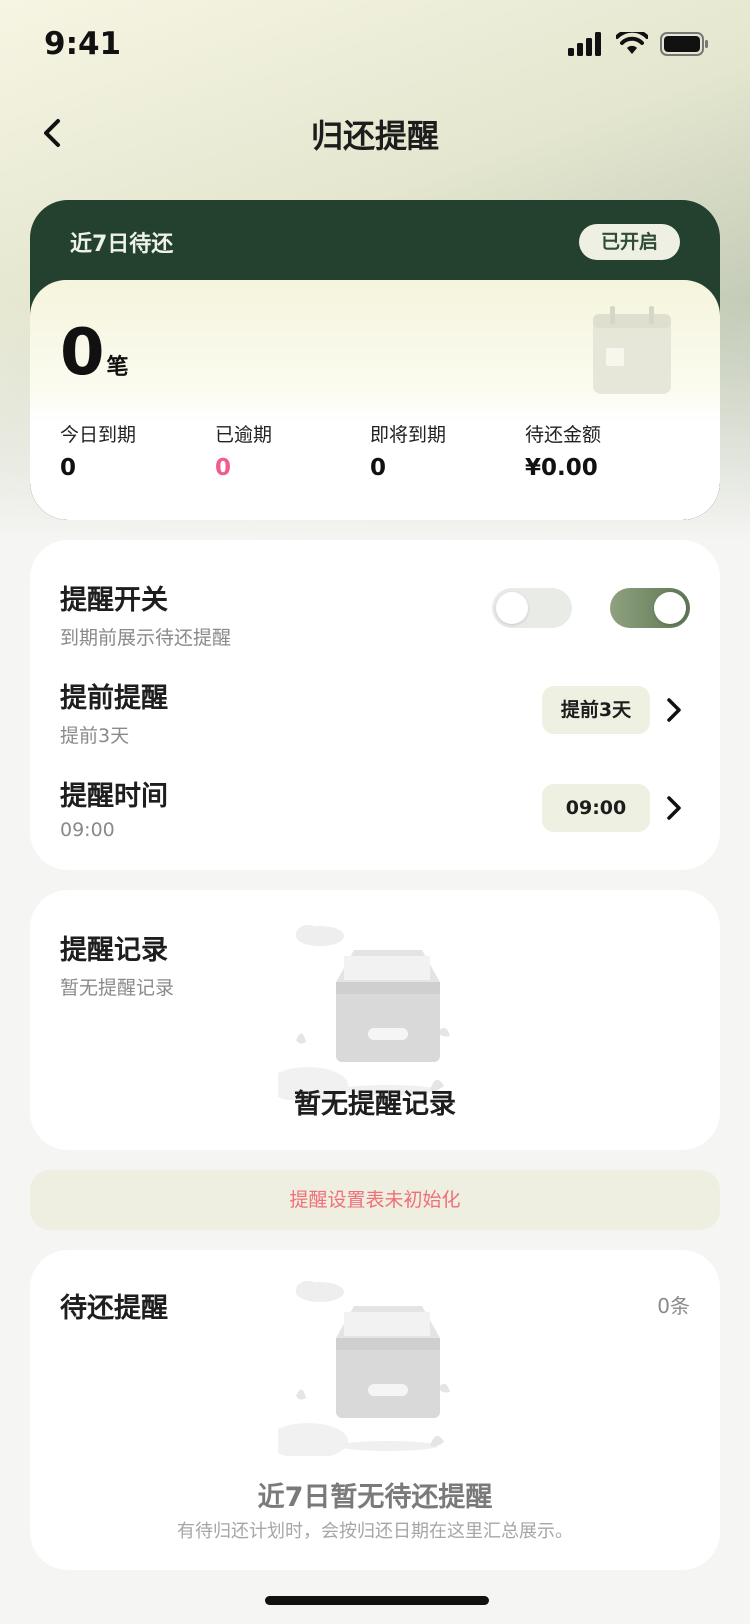 The height and width of the screenshot is (1624, 750). Describe the element at coordinates (596, 710) in the screenshot. I see `advance-days-chip: 提前3天` at that location.